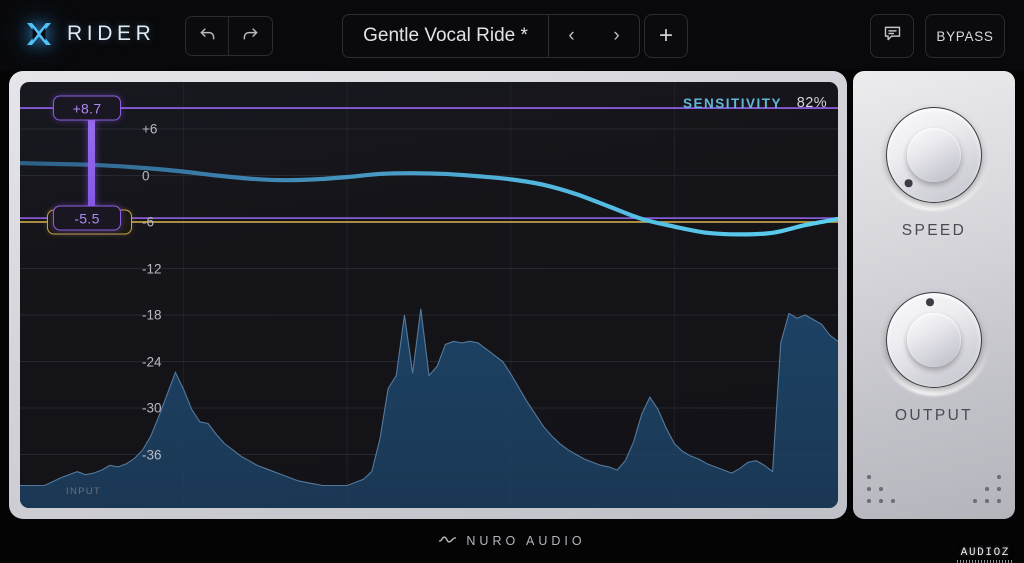 The width and height of the screenshot is (1024, 563). I want to click on speech-bubble-icon, so click(892, 36).